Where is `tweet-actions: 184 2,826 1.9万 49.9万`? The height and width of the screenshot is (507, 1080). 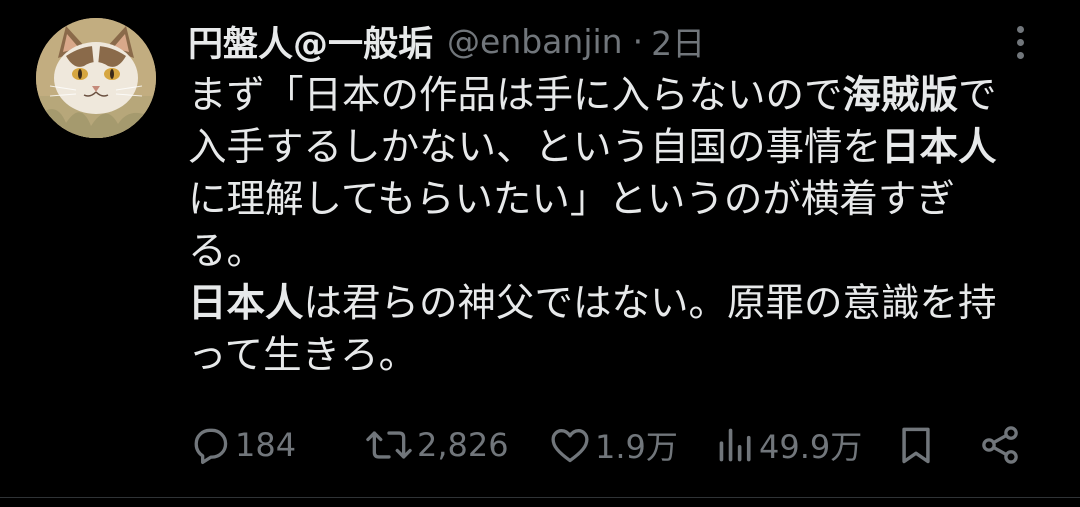 tweet-actions: 184 2,826 1.9万 49.9万 is located at coordinates (613, 445).